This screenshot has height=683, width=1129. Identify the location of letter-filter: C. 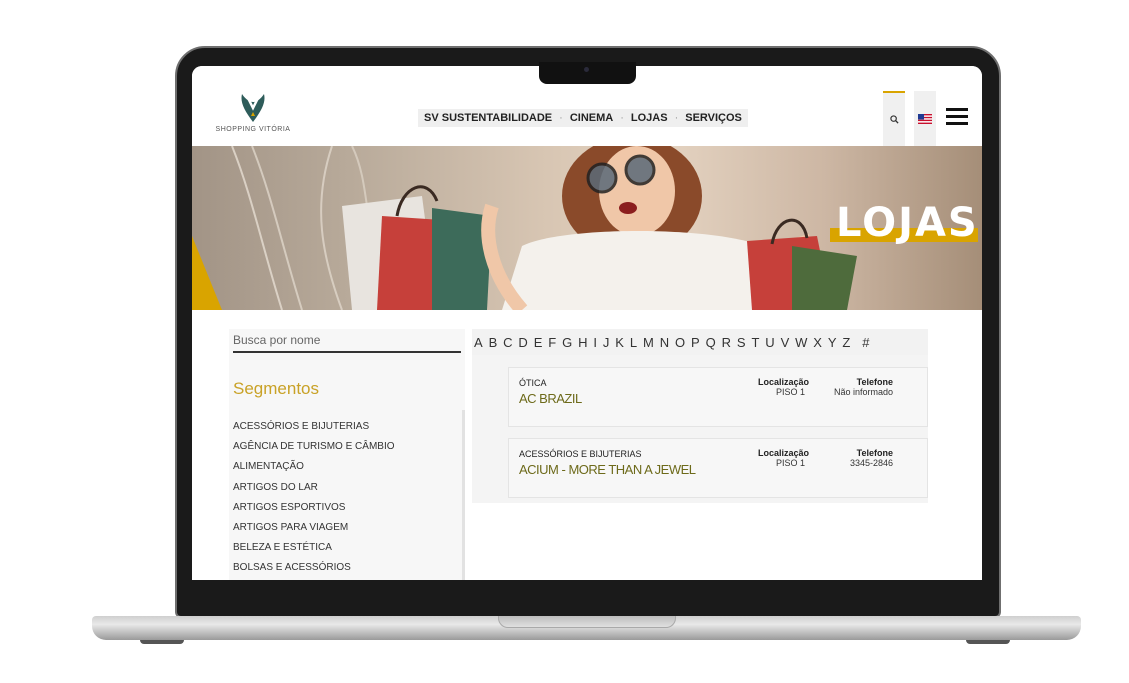
(507, 342).